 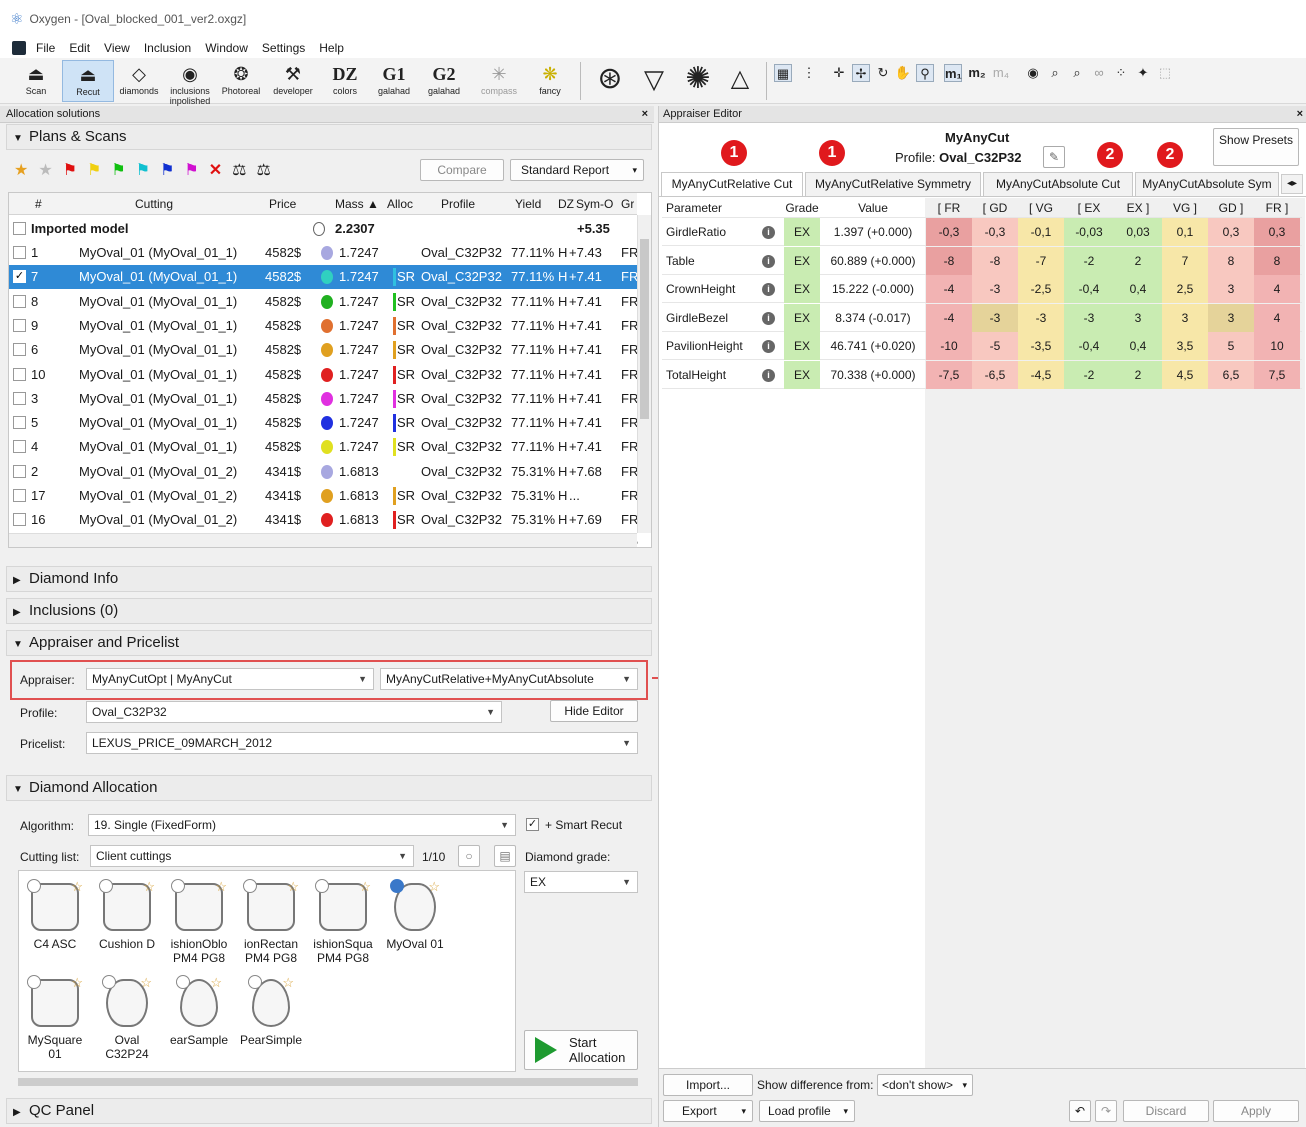 I want to click on range-cell: -4,5, so click(x=1041, y=375).